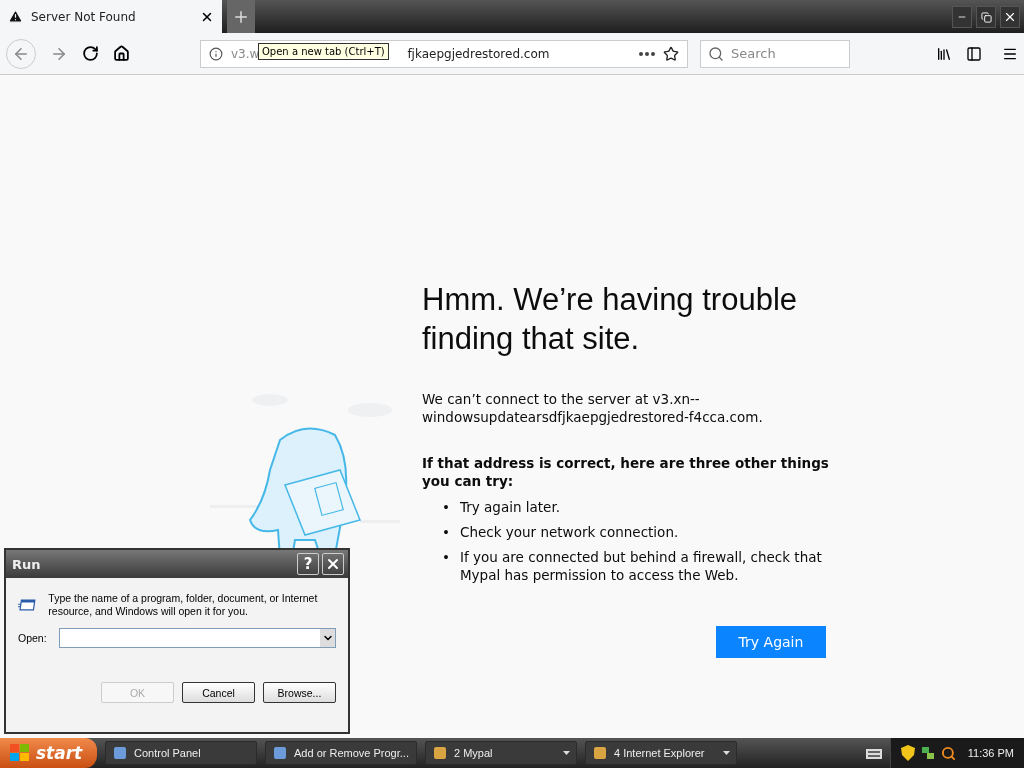  I want to click on browser-tab: Server Not Found, so click(111, 16).